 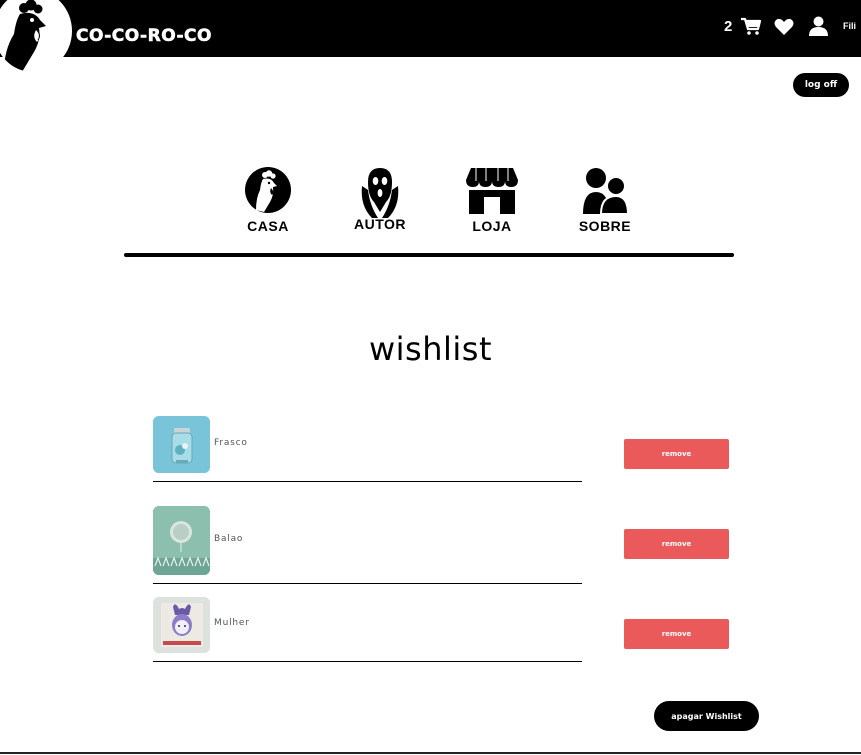 I want to click on nav-label: SOBRE, so click(x=605, y=226).